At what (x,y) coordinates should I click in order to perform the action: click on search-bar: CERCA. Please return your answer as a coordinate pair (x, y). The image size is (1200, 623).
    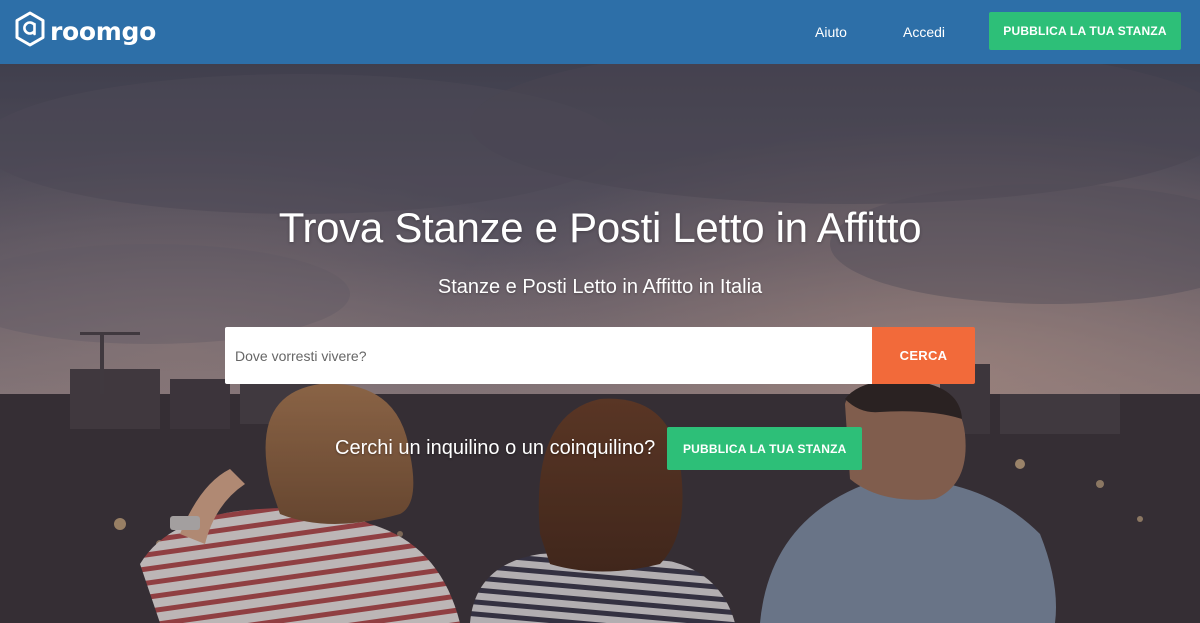
    Looking at the image, I should click on (600, 355).